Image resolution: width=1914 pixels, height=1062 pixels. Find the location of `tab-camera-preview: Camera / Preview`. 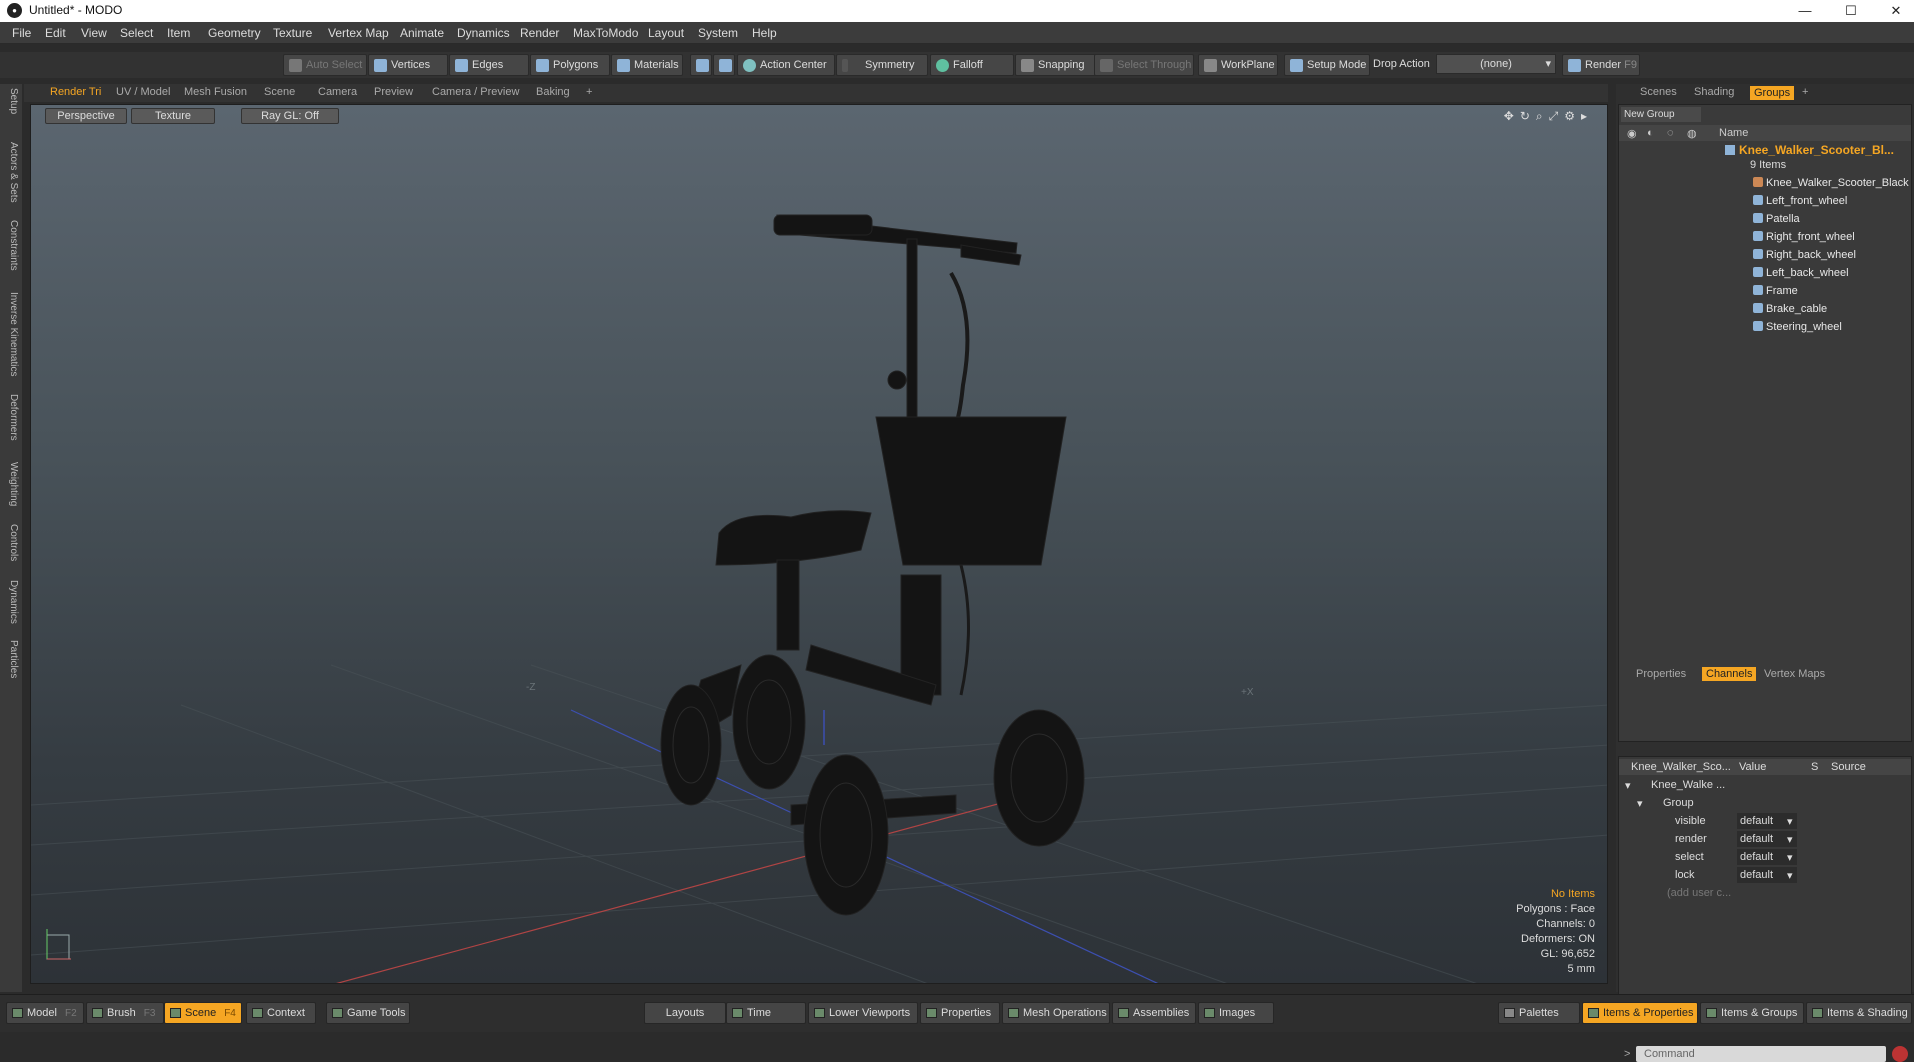

tab-camera-preview: Camera / Preview is located at coordinates (475, 92).